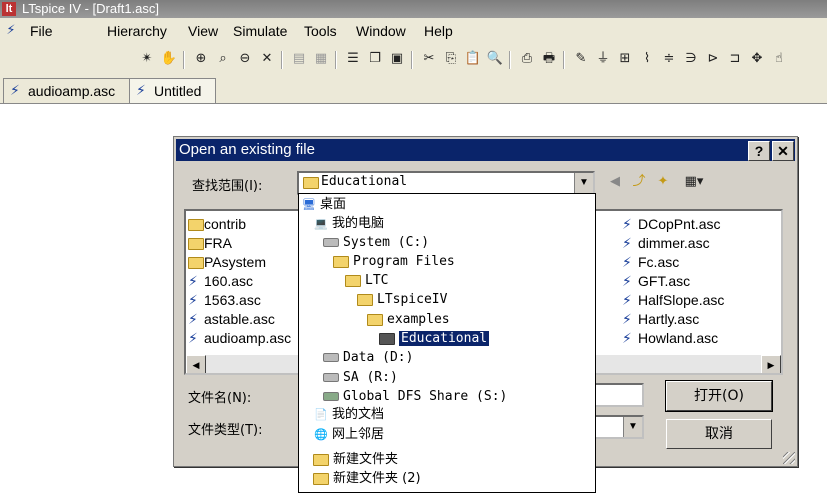 This screenshot has height=500, width=827. What do you see at coordinates (779, 59) in the screenshot?
I see `drag-hand-icon: ☝` at bounding box center [779, 59].